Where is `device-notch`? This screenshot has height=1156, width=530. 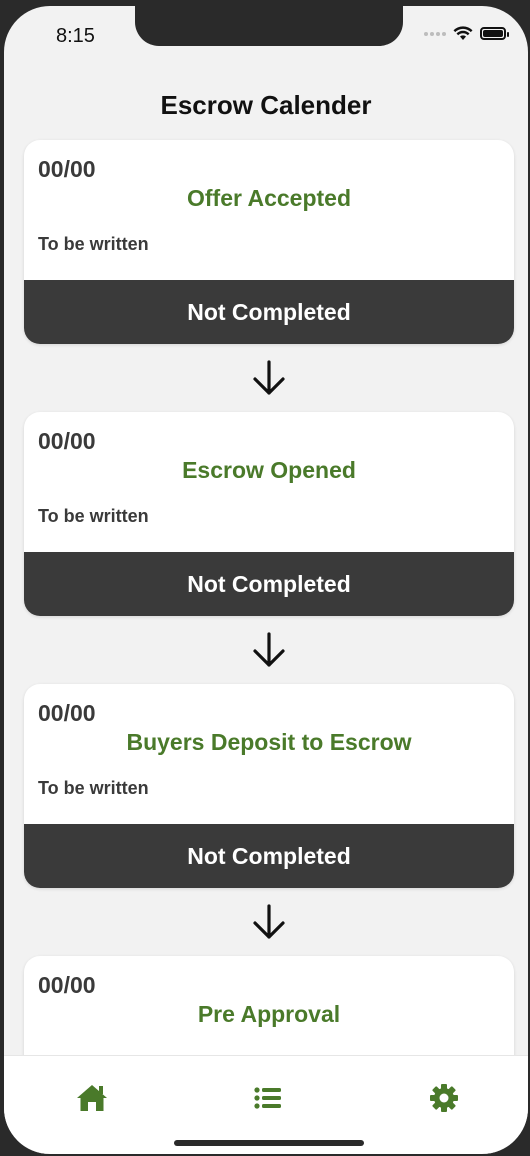
device-notch is located at coordinates (269, 26).